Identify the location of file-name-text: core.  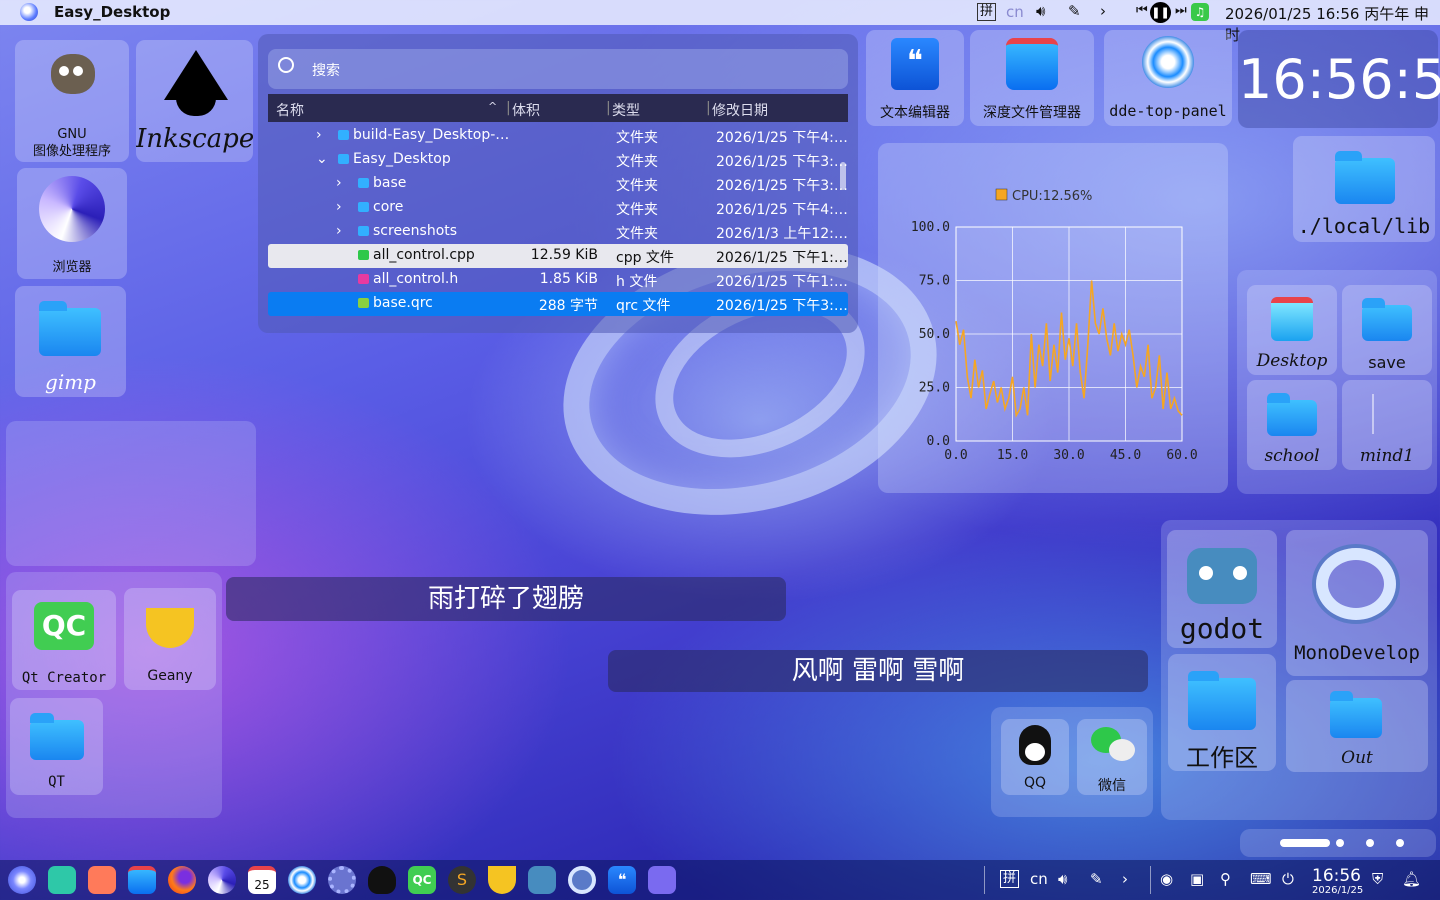
(388, 207).